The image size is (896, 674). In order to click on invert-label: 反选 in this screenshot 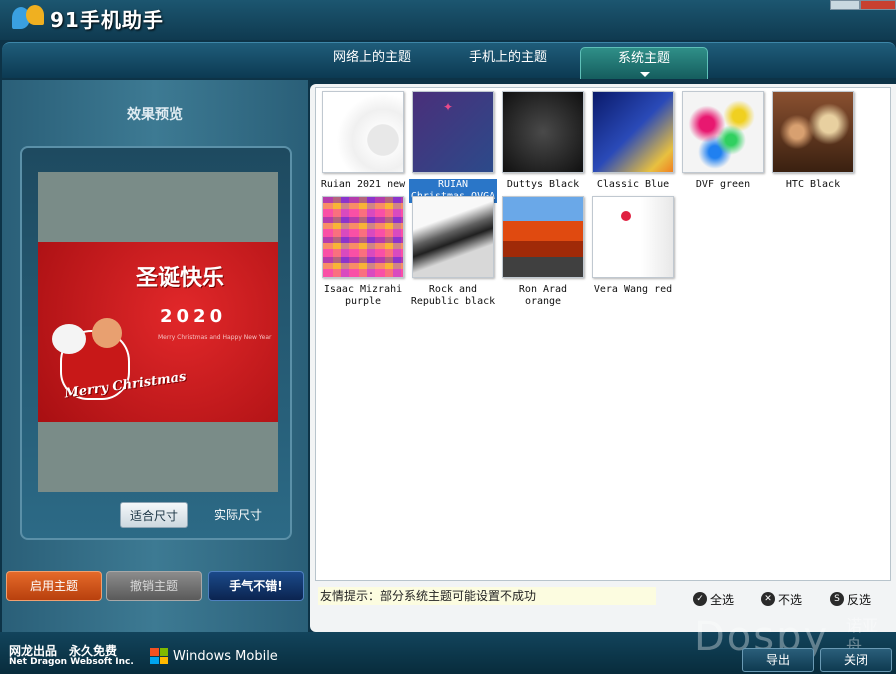, I will do `click(859, 599)`.